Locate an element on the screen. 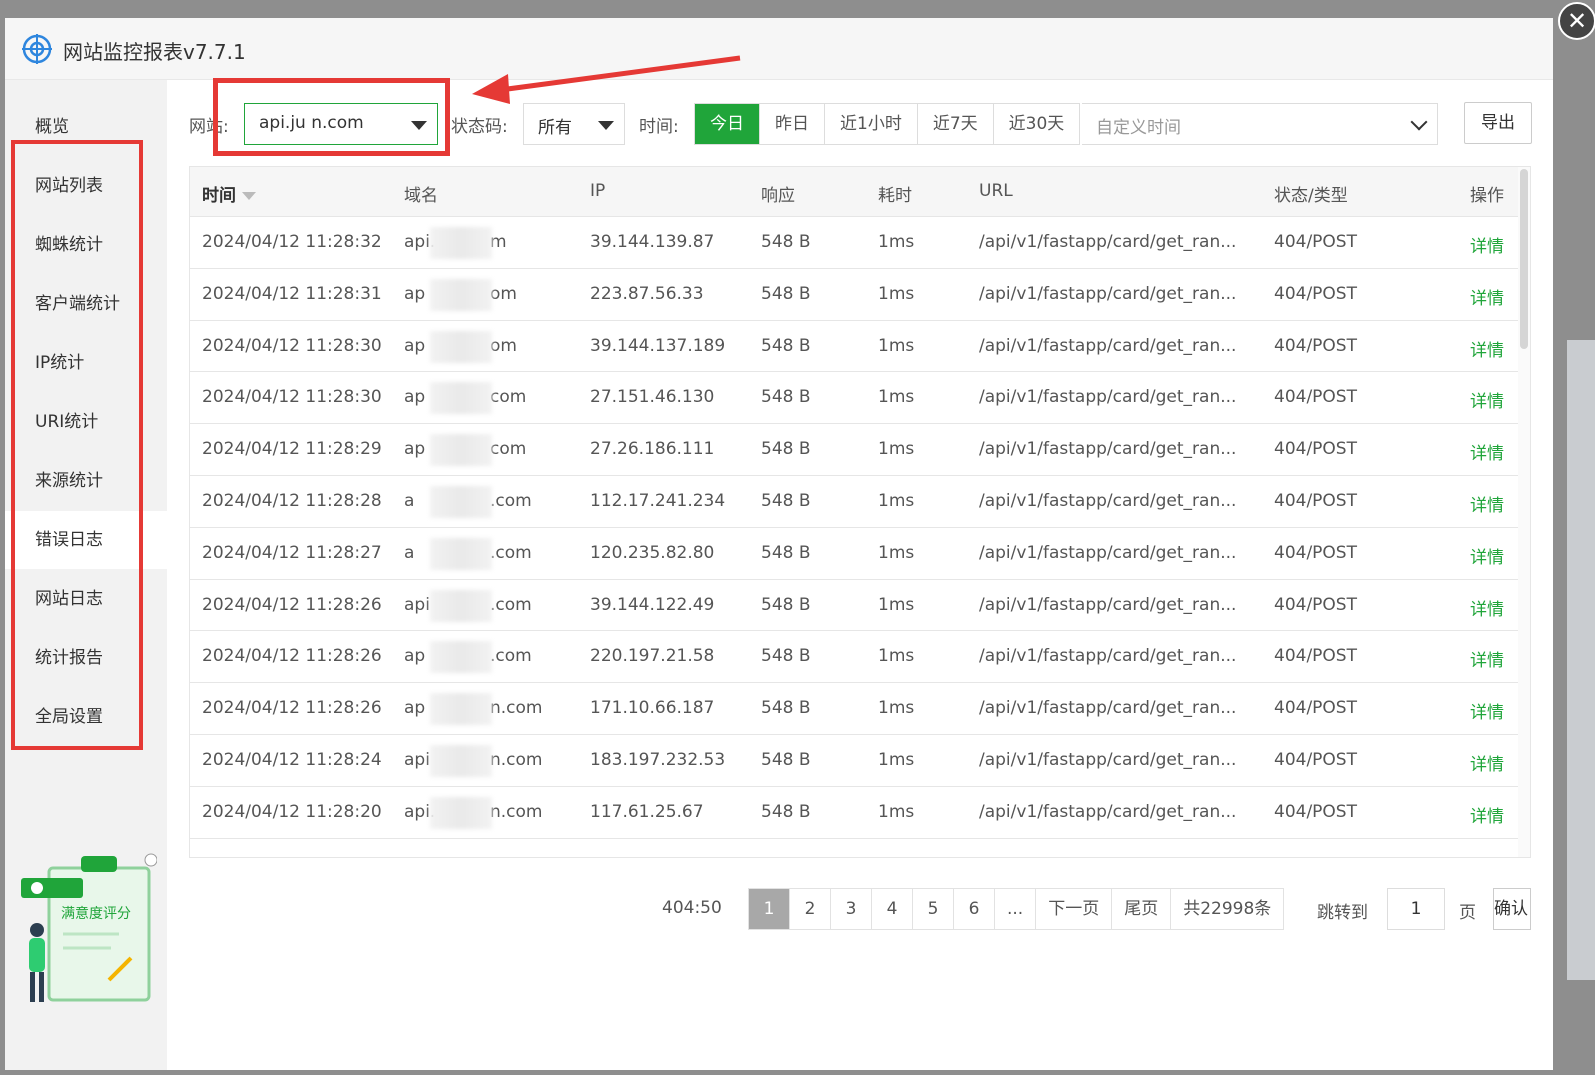 The height and width of the screenshot is (1075, 1595). jump-page-input: 1 is located at coordinates (1416, 909).